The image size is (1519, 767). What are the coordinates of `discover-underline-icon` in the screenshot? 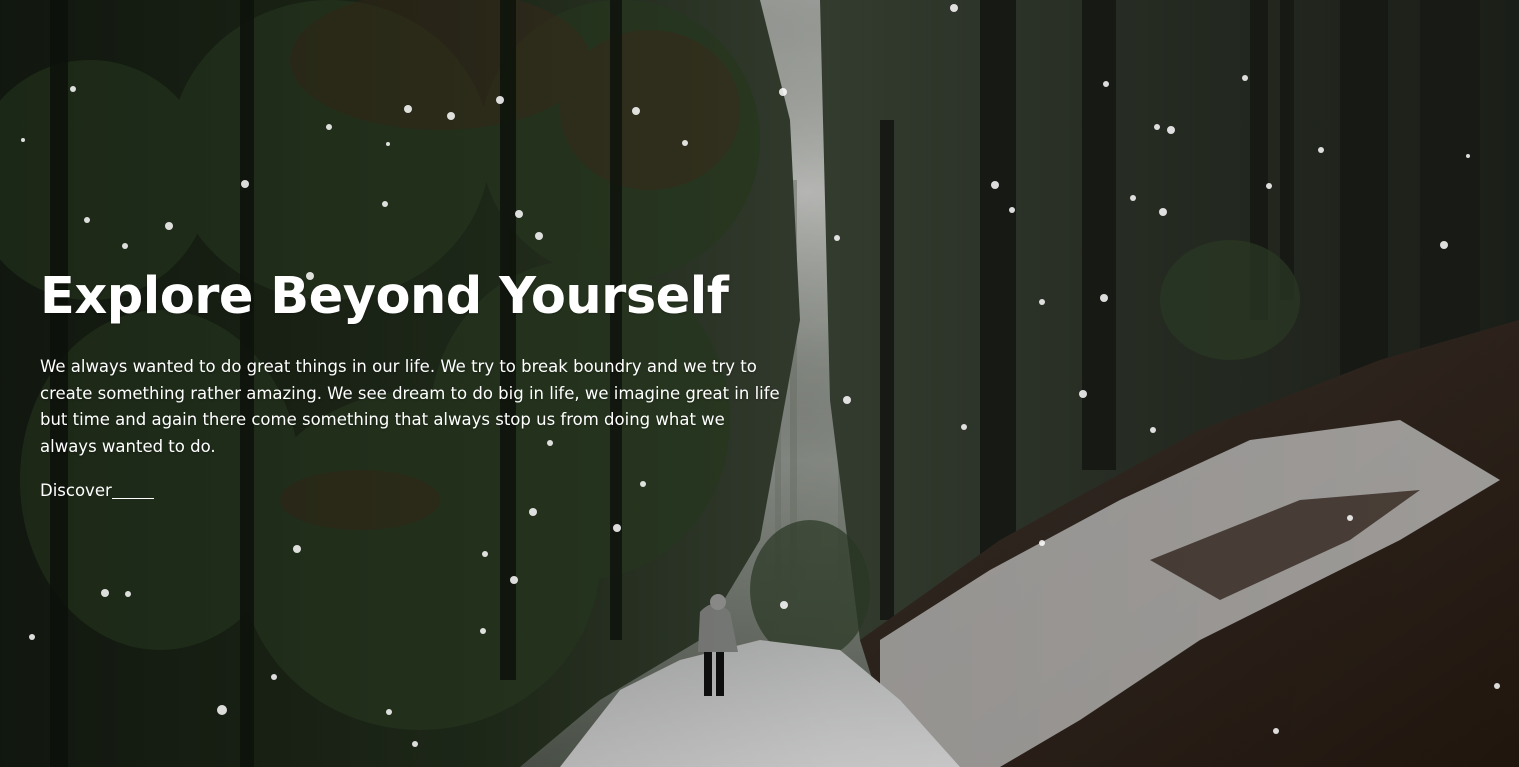 It's located at (132, 498).